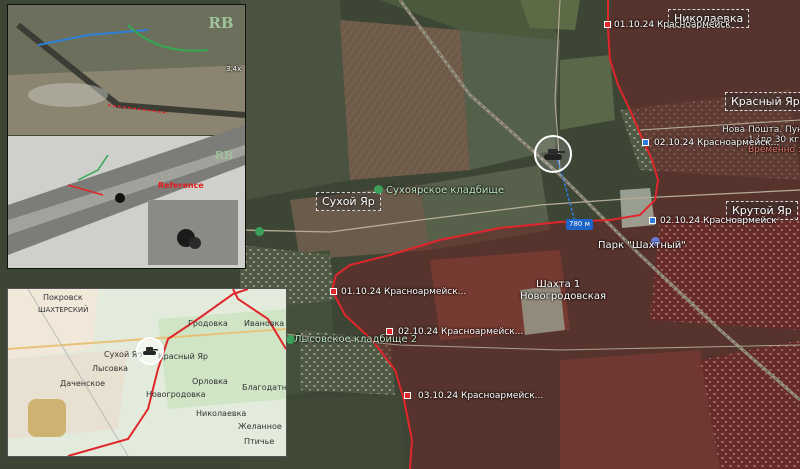 The height and width of the screenshot is (469, 800). What do you see at coordinates (348, 201) in the screenshot?
I see `town-label-sukhoi-yar: Сухой Яр` at bounding box center [348, 201].